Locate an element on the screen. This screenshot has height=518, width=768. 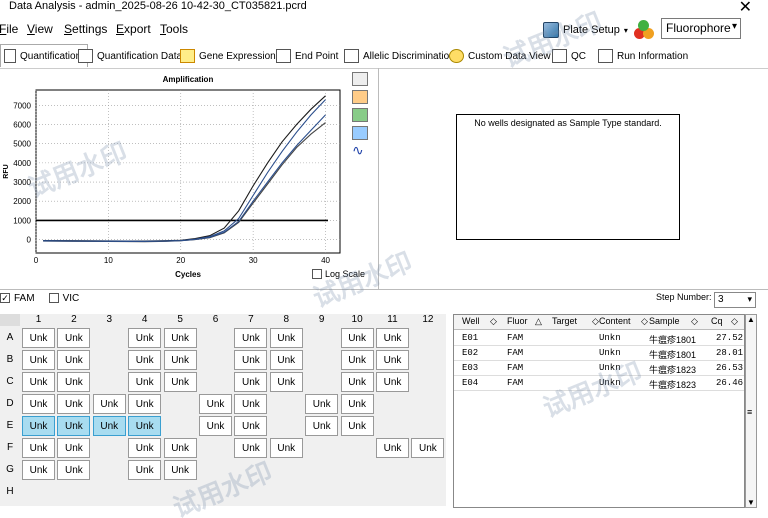
scroll-grip-icon: ≡ is located at coordinates (749, 412).